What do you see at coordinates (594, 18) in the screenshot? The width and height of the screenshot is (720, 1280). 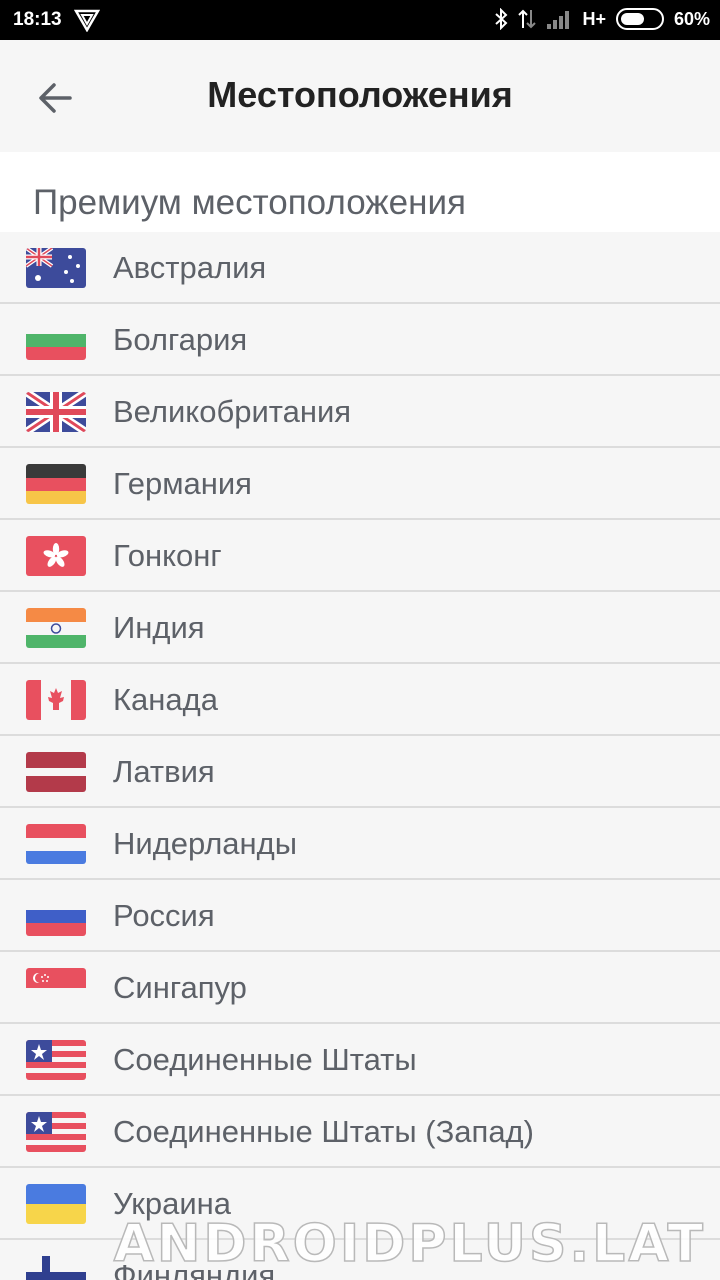 I see `network-type: H+` at bounding box center [594, 18].